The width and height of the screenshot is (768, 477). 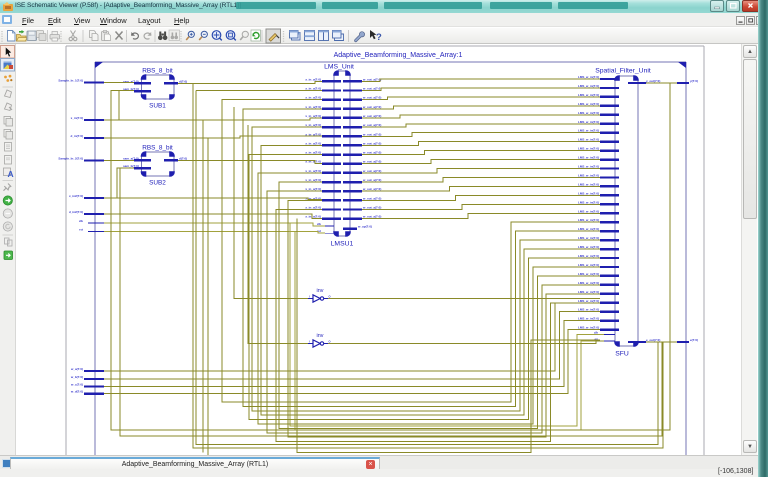 What do you see at coordinates (694, 340) in the screenshot?
I see `svg-text: e(7:0)` at bounding box center [694, 340].